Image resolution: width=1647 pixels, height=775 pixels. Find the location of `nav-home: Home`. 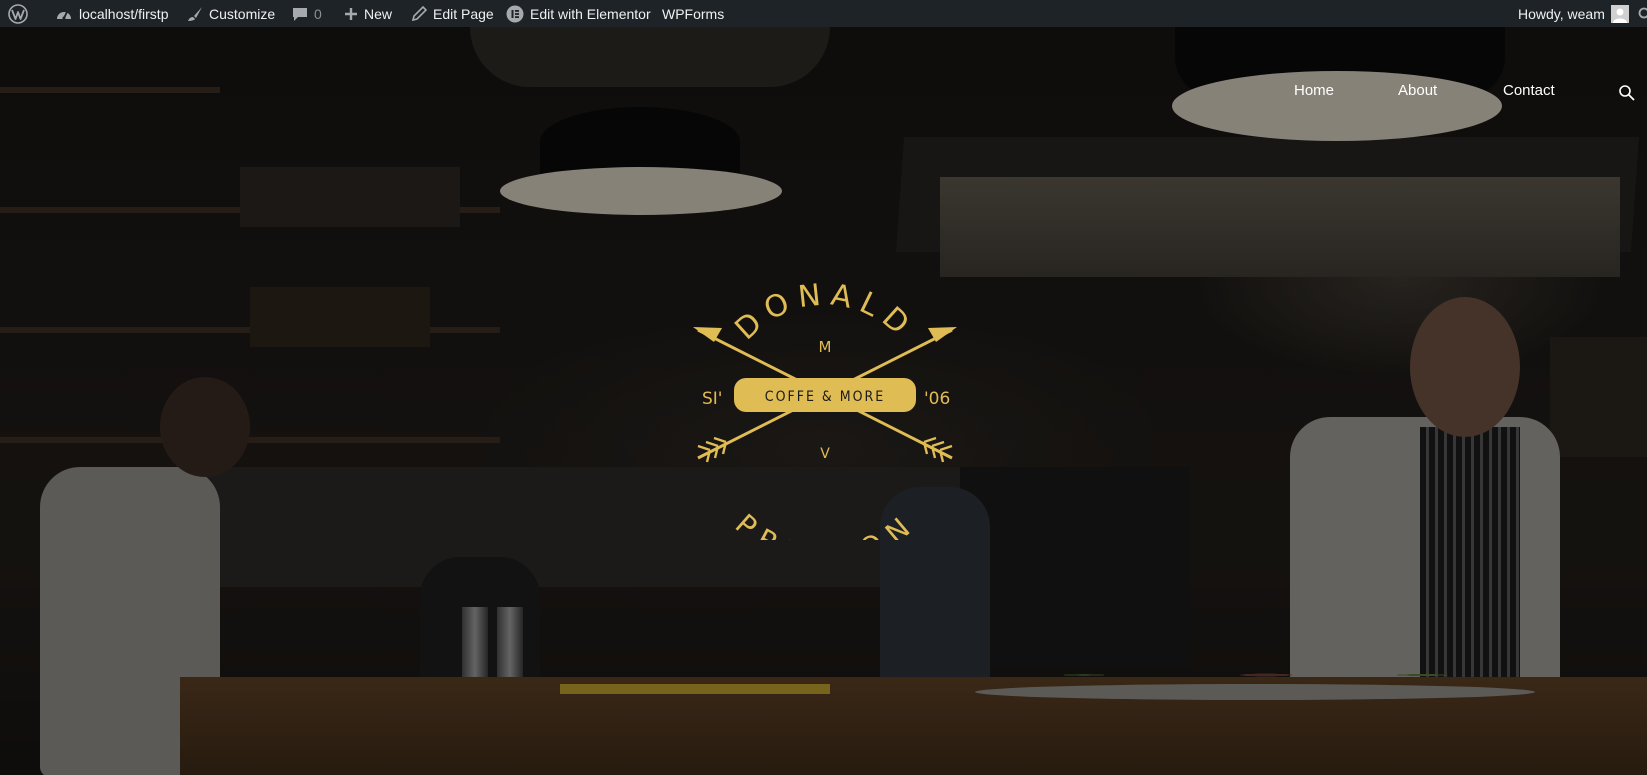

nav-home: Home is located at coordinates (1314, 90).